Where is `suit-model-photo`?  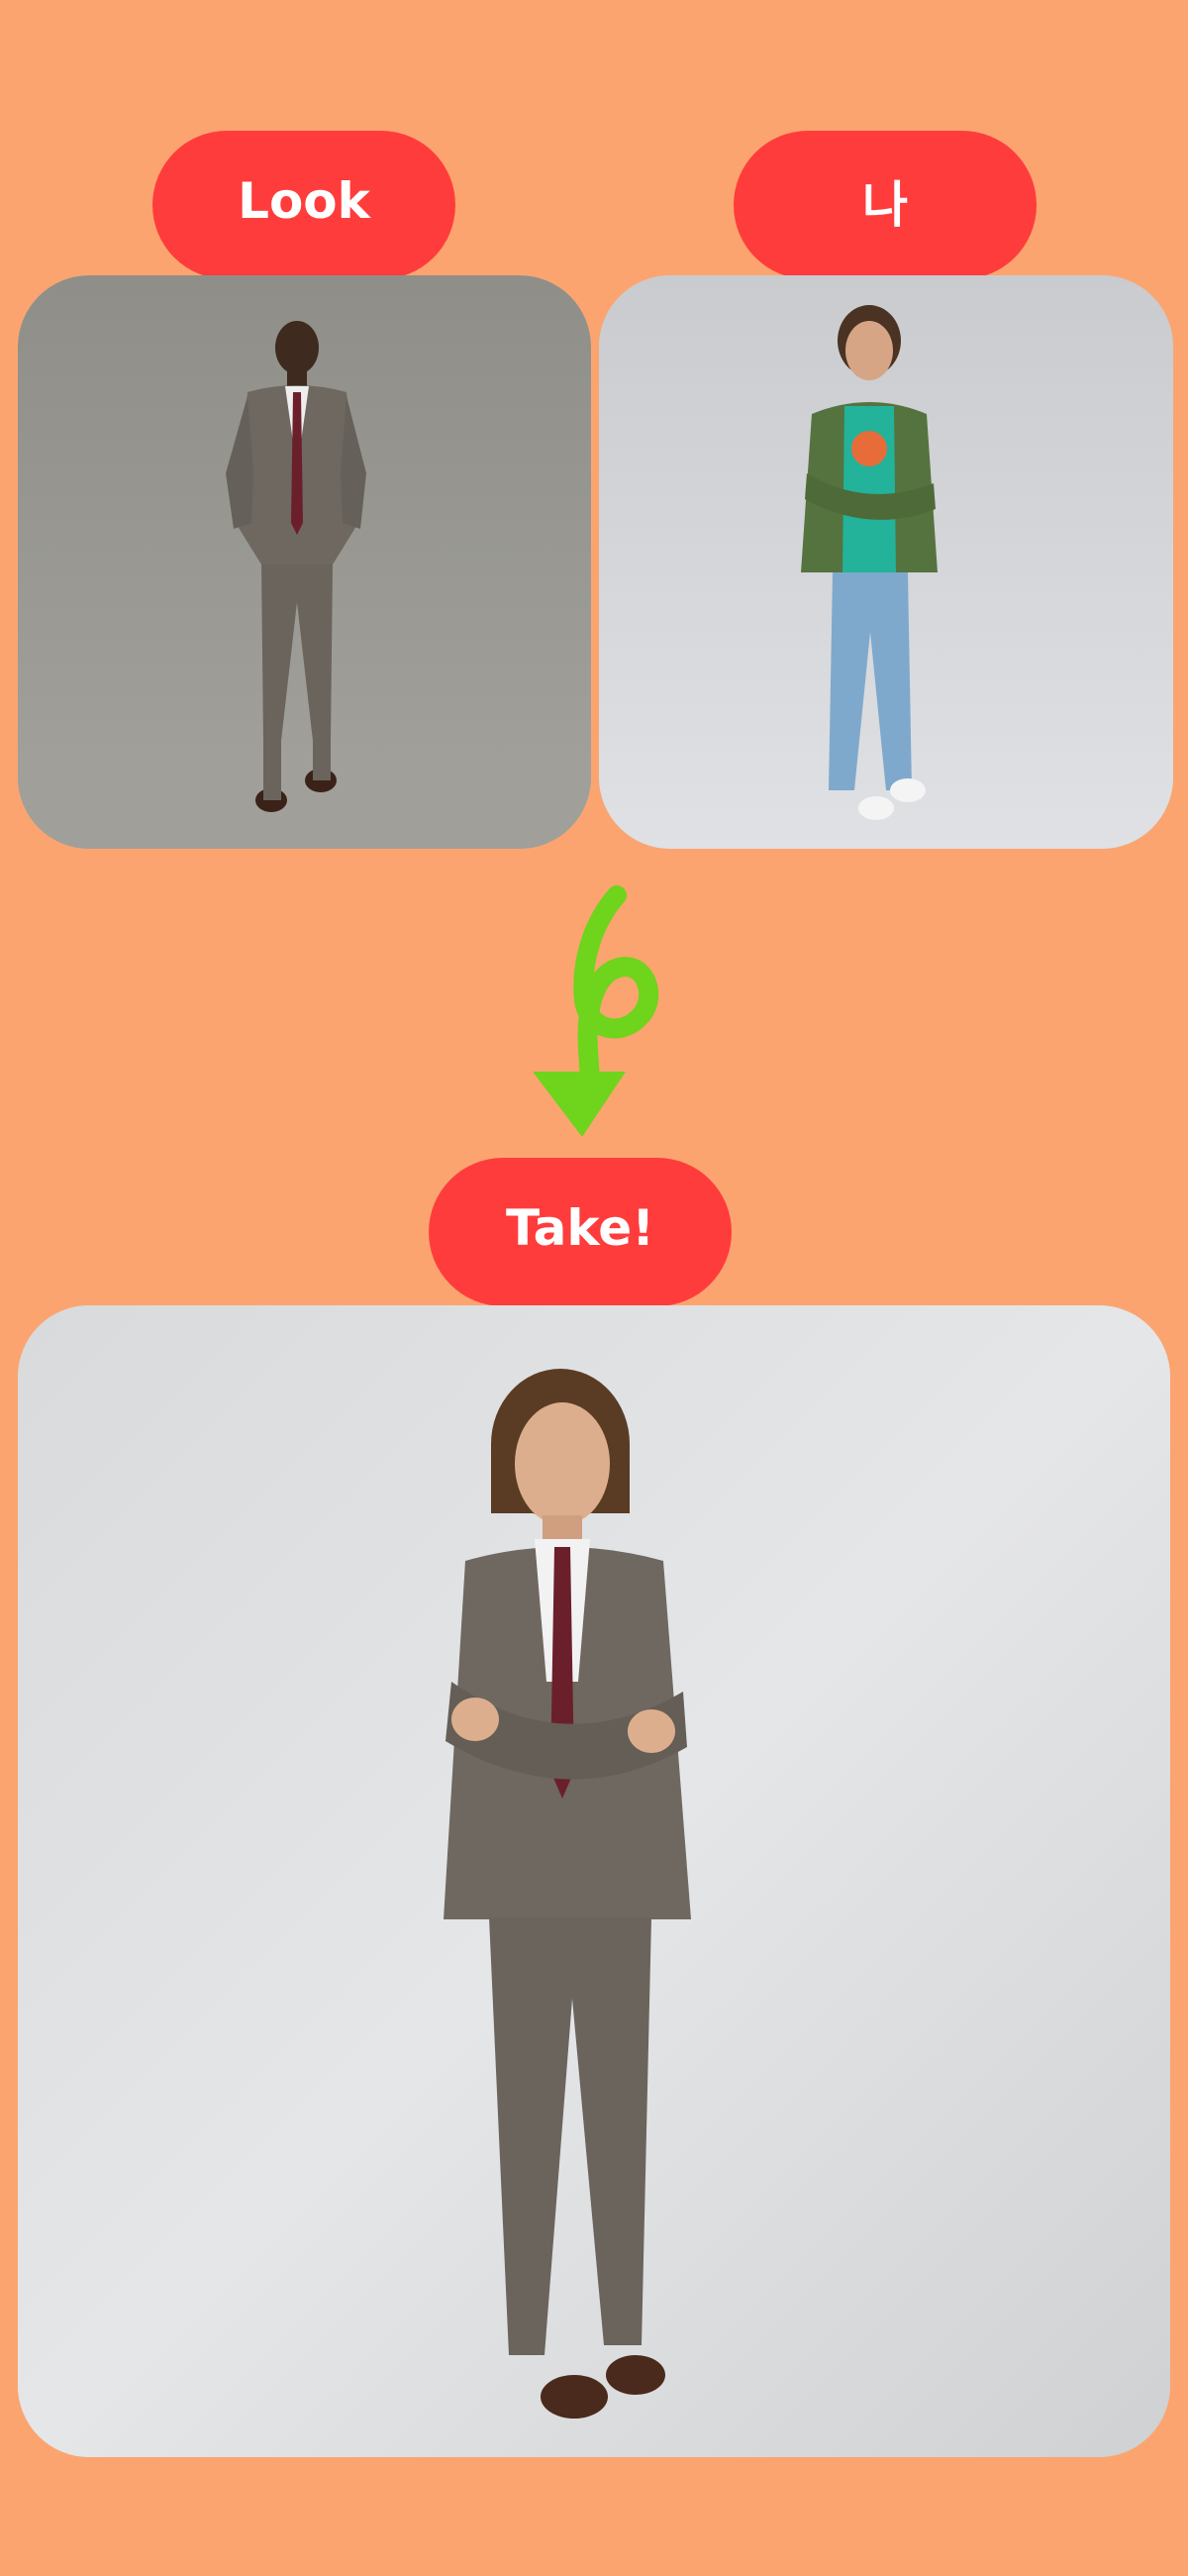
suit-model-photo is located at coordinates (305, 562).